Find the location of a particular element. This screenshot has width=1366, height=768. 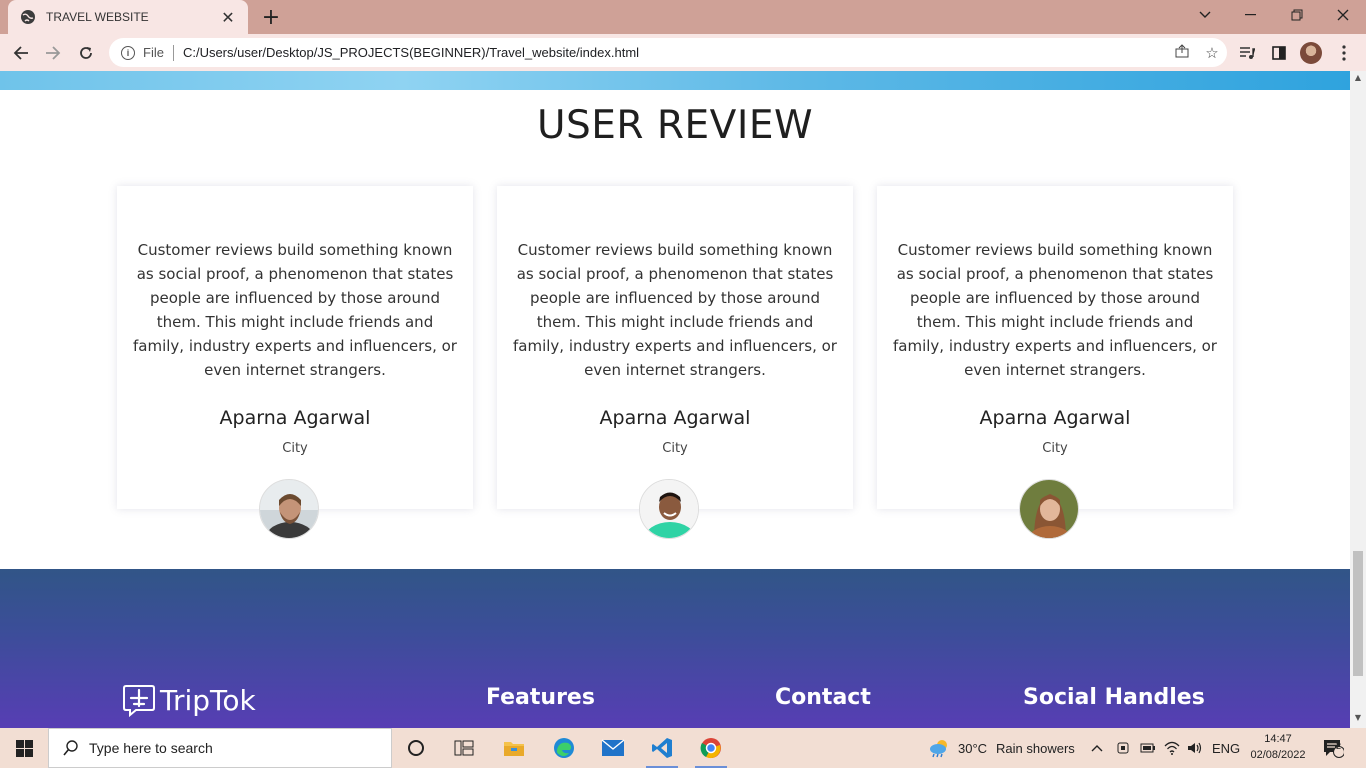

battery-icon is located at coordinates (1148, 748).